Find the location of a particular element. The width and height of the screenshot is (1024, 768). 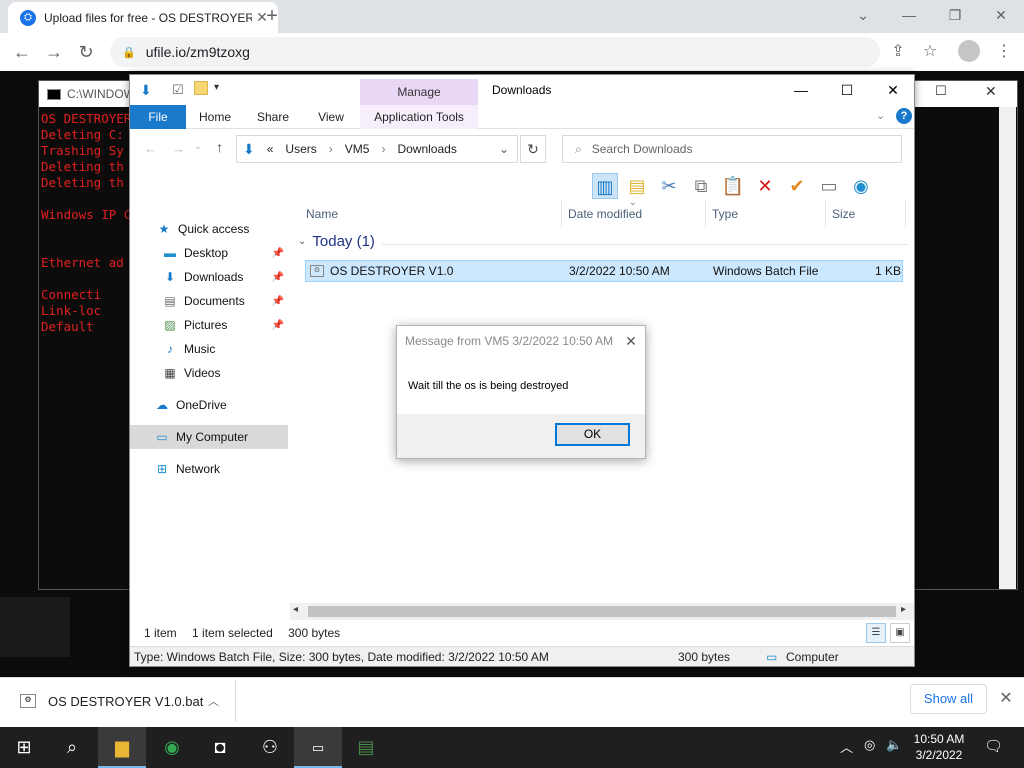

ribbon-expand-icon: ⌄ is located at coordinates (880, 115).